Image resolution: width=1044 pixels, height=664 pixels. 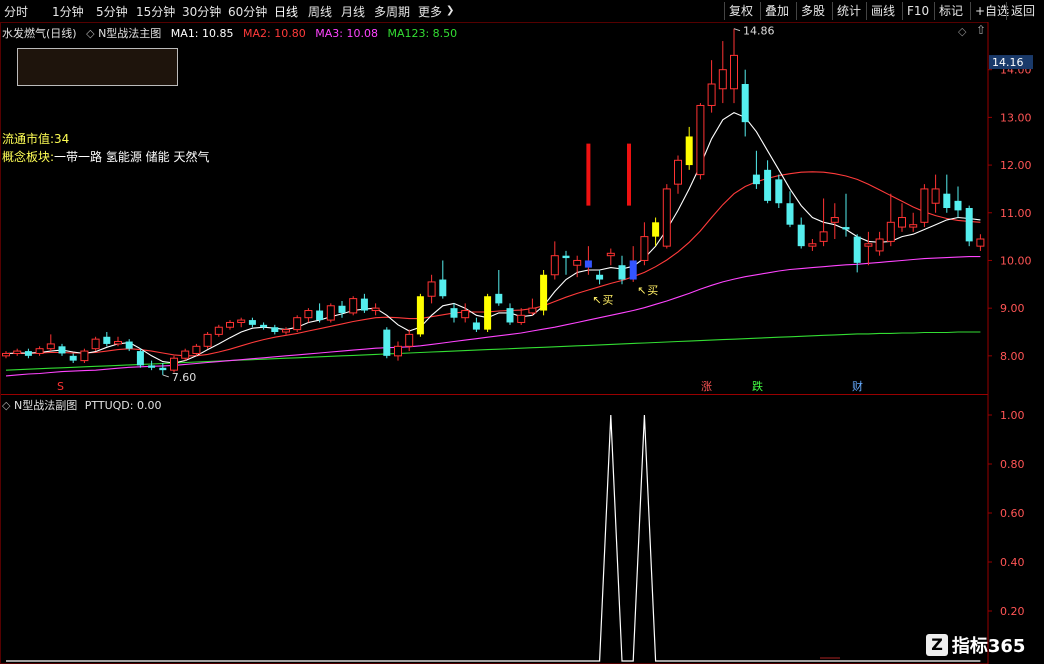 I want to click on mark-button: 标记, so click(x=950, y=11).